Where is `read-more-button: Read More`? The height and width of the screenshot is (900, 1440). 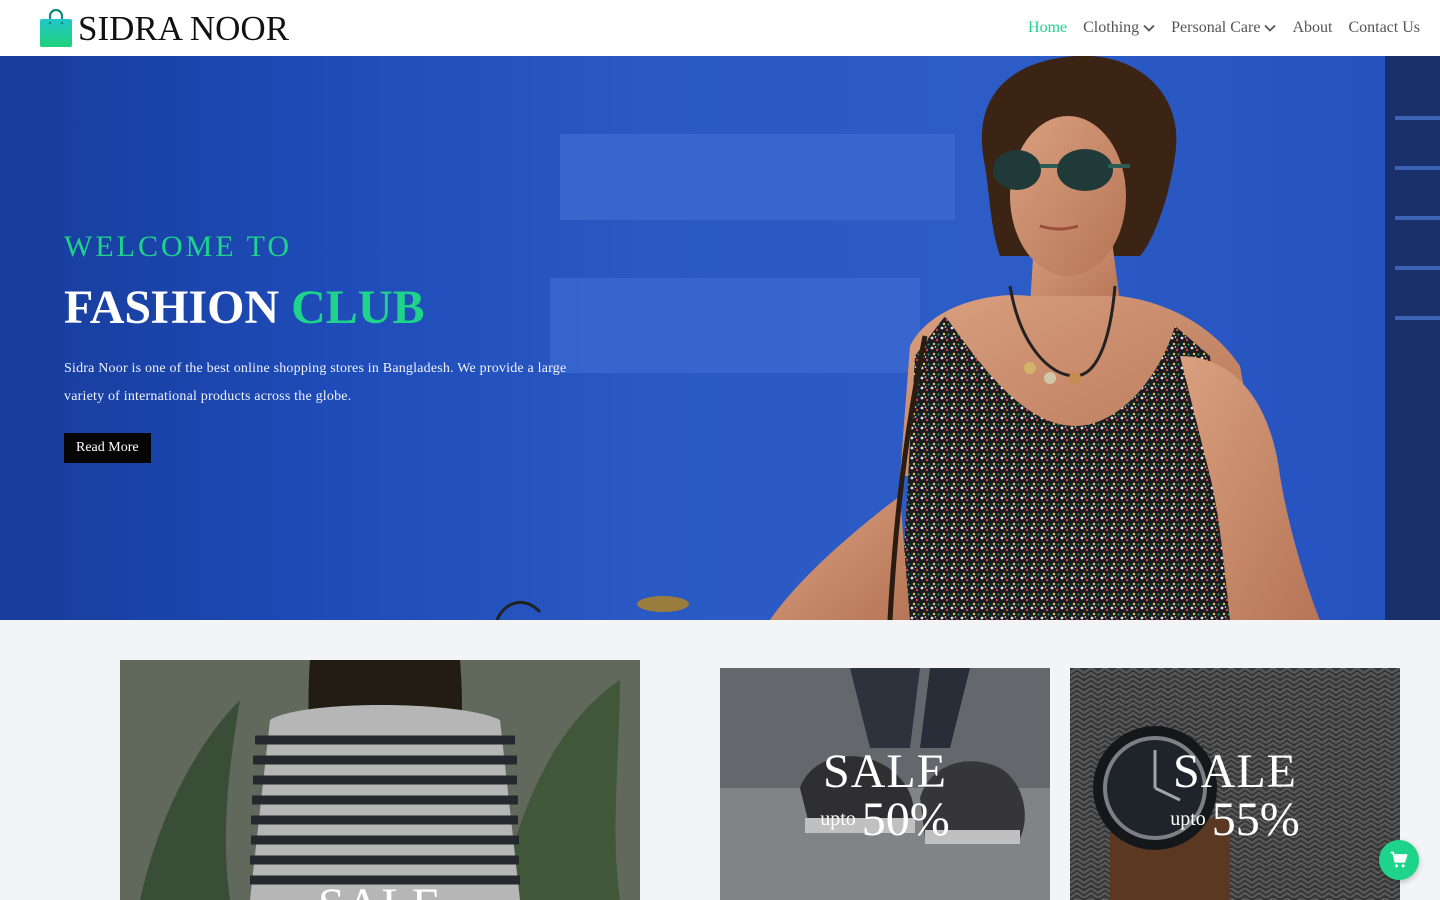 read-more-button: Read More is located at coordinates (107, 448).